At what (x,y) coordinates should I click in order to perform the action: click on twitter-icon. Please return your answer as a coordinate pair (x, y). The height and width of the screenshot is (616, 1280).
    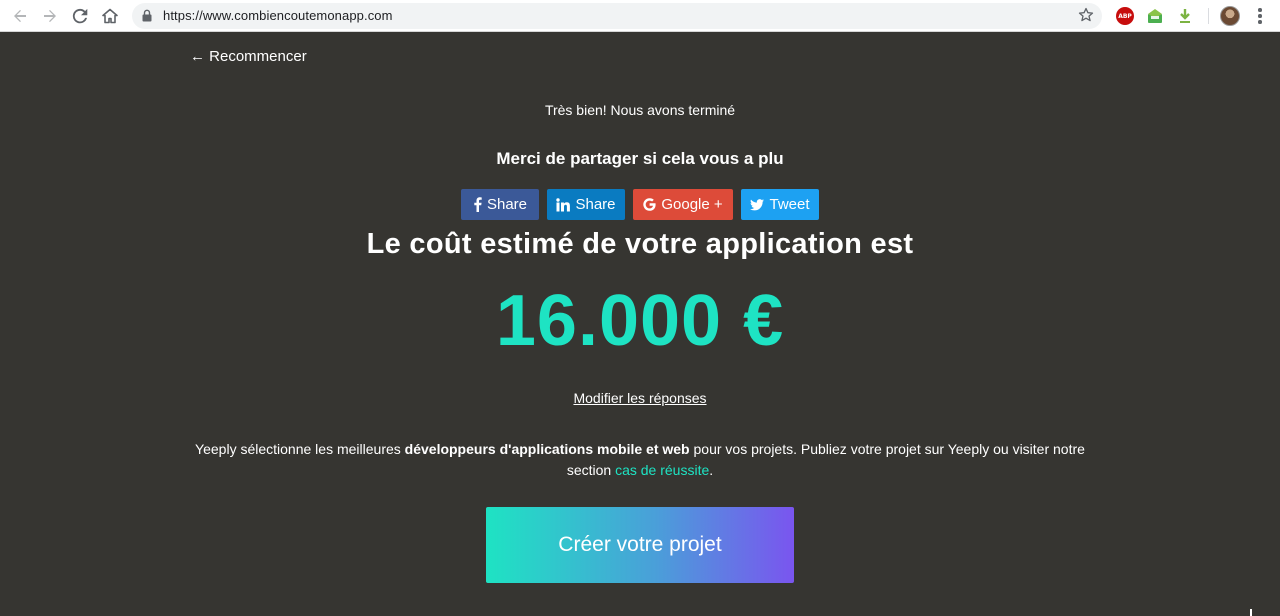
    Looking at the image, I should click on (757, 204).